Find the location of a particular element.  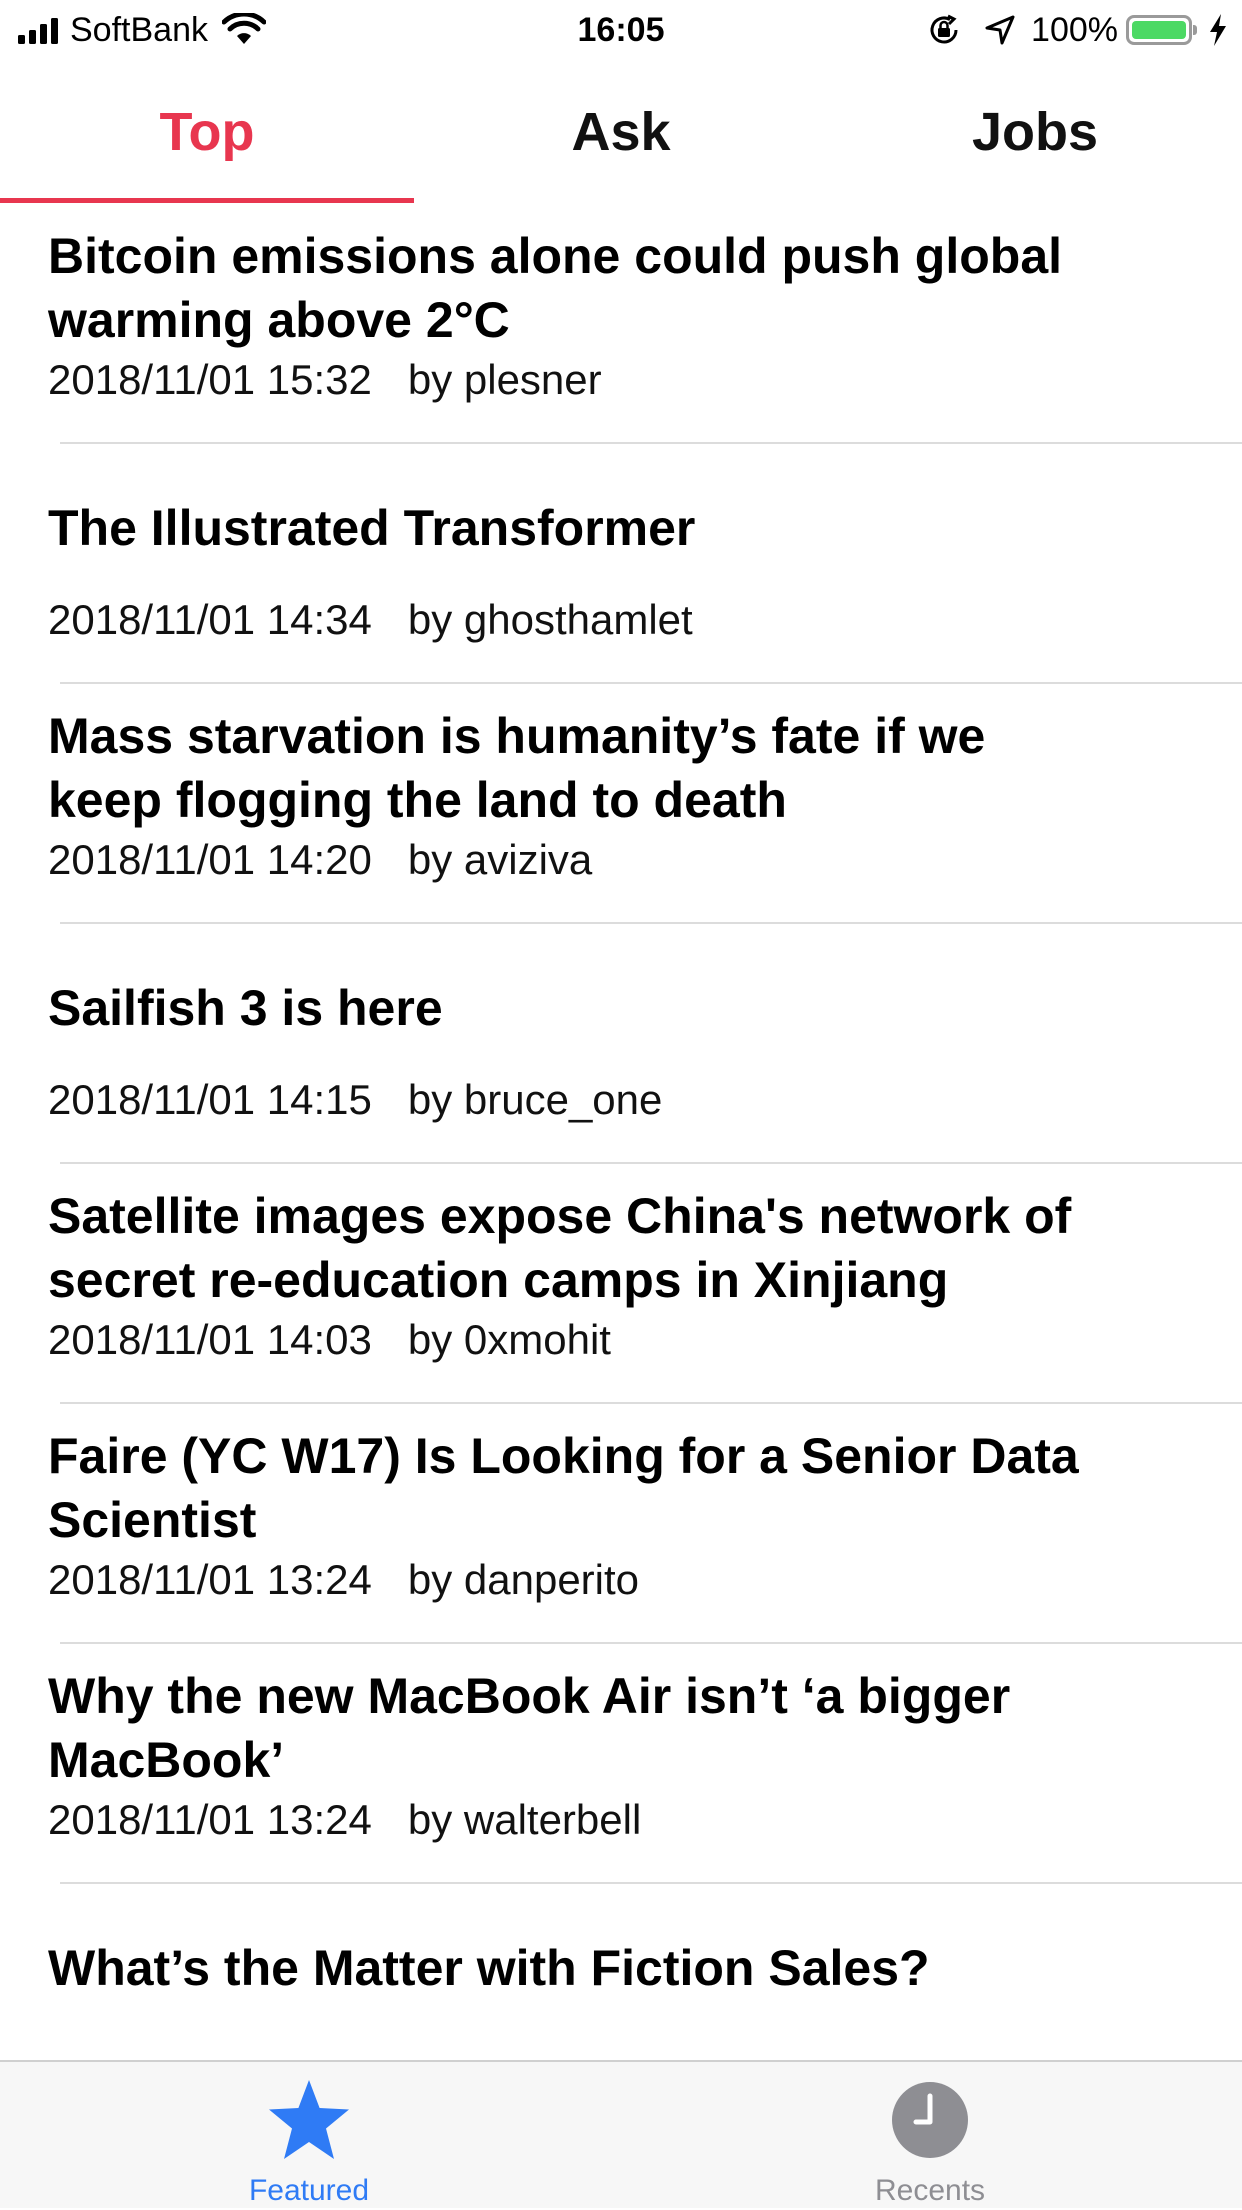

story-date: 2018/11/01 14:03 is located at coordinates (210, 1339).